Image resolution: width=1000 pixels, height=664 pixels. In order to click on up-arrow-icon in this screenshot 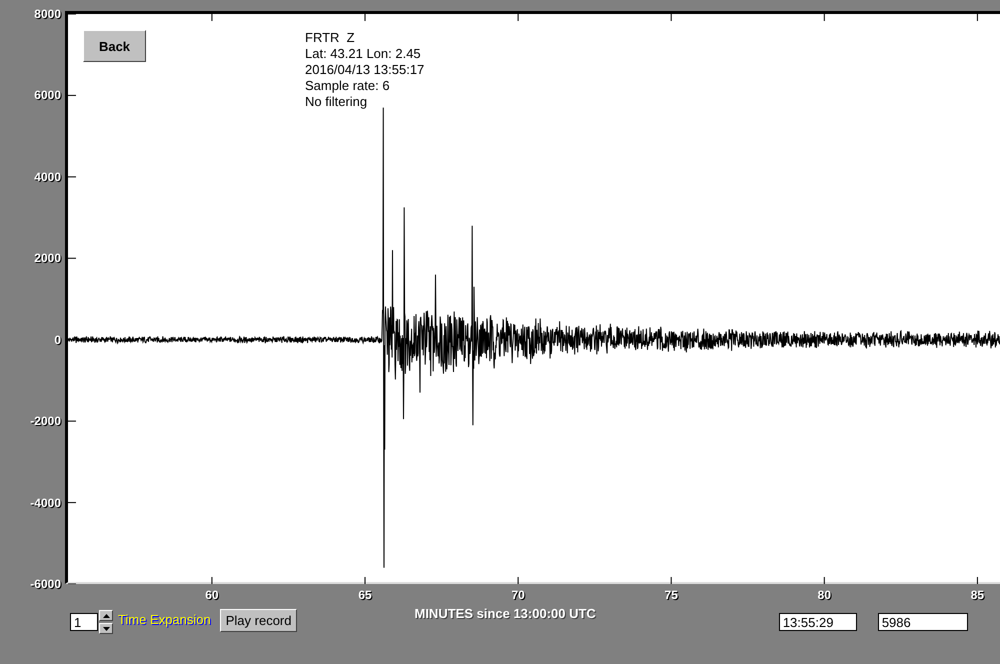, I will do `click(106, 616)`.